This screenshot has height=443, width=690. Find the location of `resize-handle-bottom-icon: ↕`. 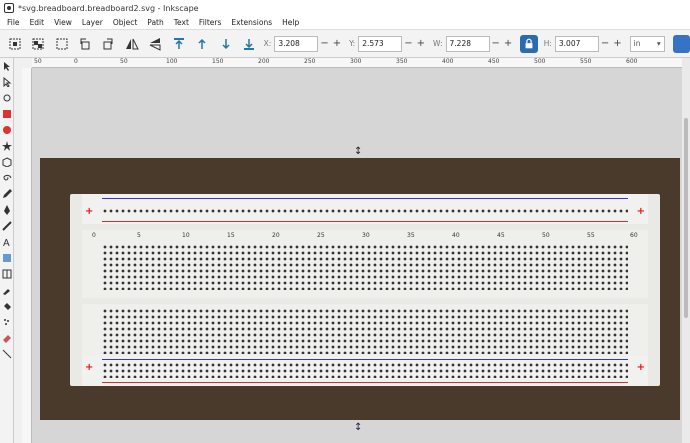

resize-handle-bottom-icon: ↕ is located at coordinates (358, 427).